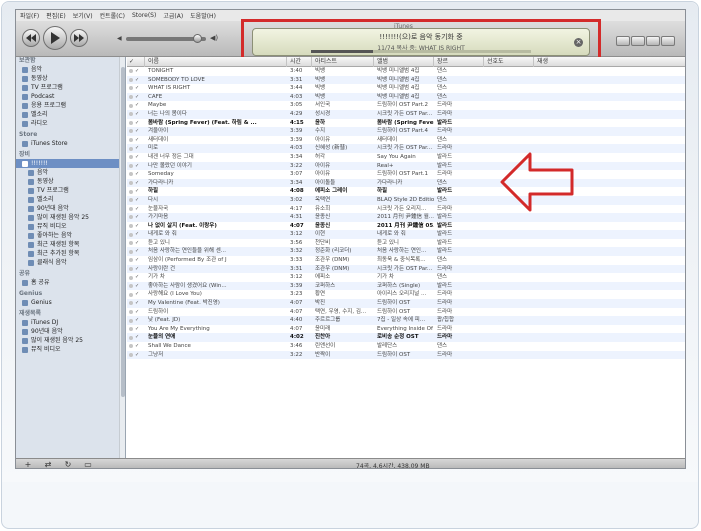 The image size is (701, 531). I want to click on table-row: ✓ 드림하이 4:07 택연, 우영, 수지, 김... 드림하이 OST 드라마, so click(406, 312).